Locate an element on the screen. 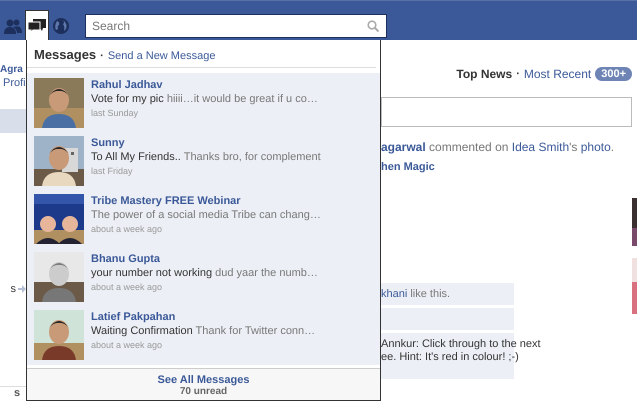 The height and width of the screenshot is (401, 637). likes-text: khani like this. is located at coordinates (415, 294).